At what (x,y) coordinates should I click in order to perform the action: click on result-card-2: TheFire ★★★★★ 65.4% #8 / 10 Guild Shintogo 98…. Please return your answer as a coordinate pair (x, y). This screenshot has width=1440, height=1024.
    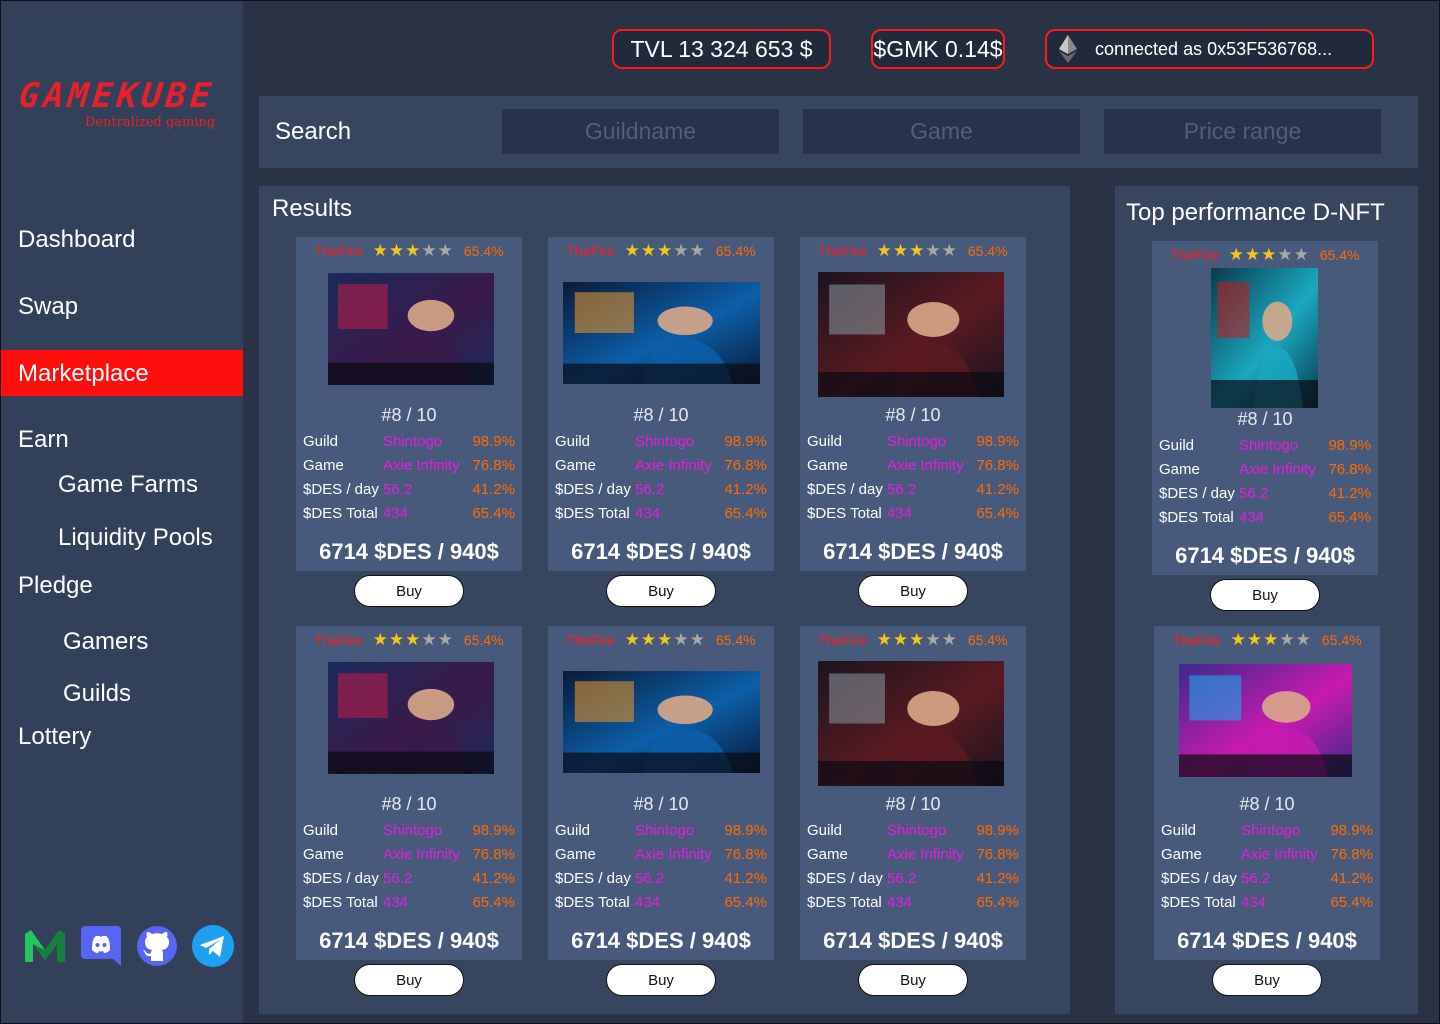
    Looking at the image, I should click on (661, 404).